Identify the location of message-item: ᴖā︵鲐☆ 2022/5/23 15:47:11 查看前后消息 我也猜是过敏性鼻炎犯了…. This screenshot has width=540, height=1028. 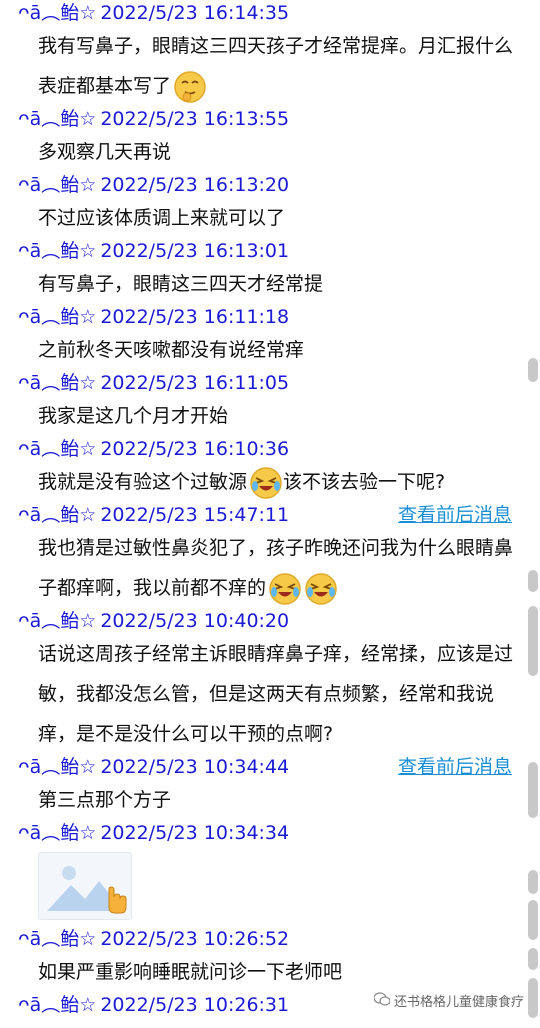
(270, 555).